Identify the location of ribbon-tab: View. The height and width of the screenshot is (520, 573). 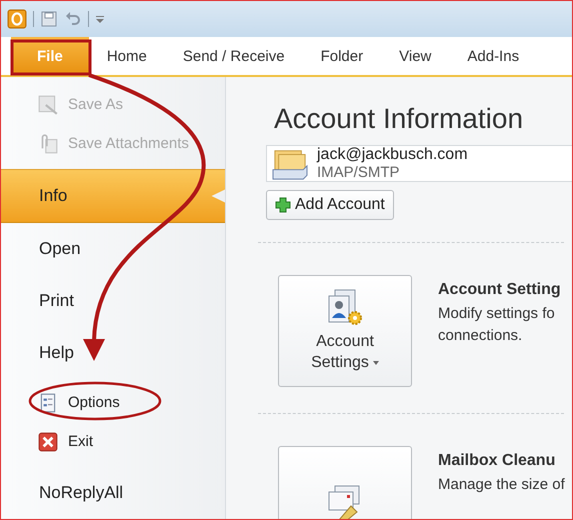
(415, 56).